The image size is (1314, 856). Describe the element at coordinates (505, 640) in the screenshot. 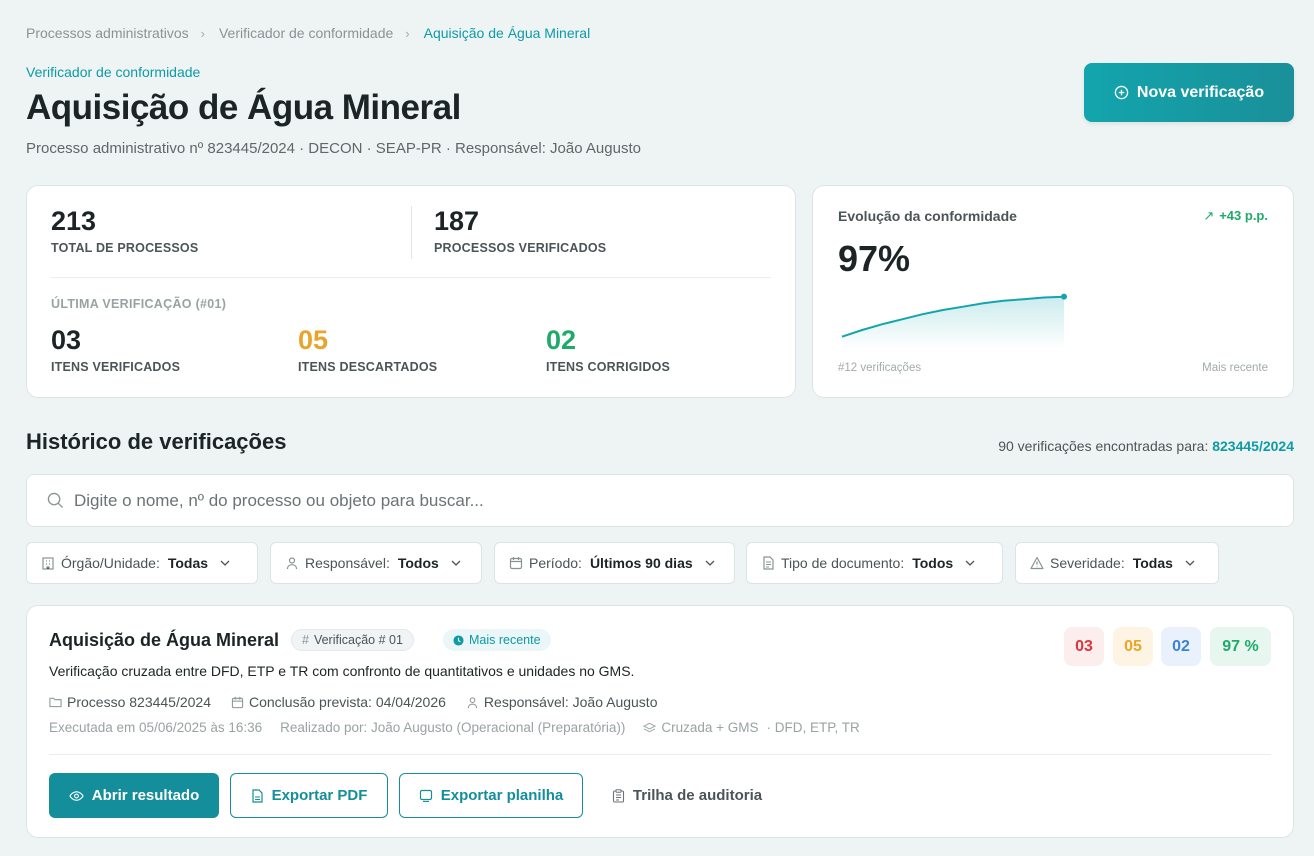

I see `recent-tag-label: Mais recente` at that location.